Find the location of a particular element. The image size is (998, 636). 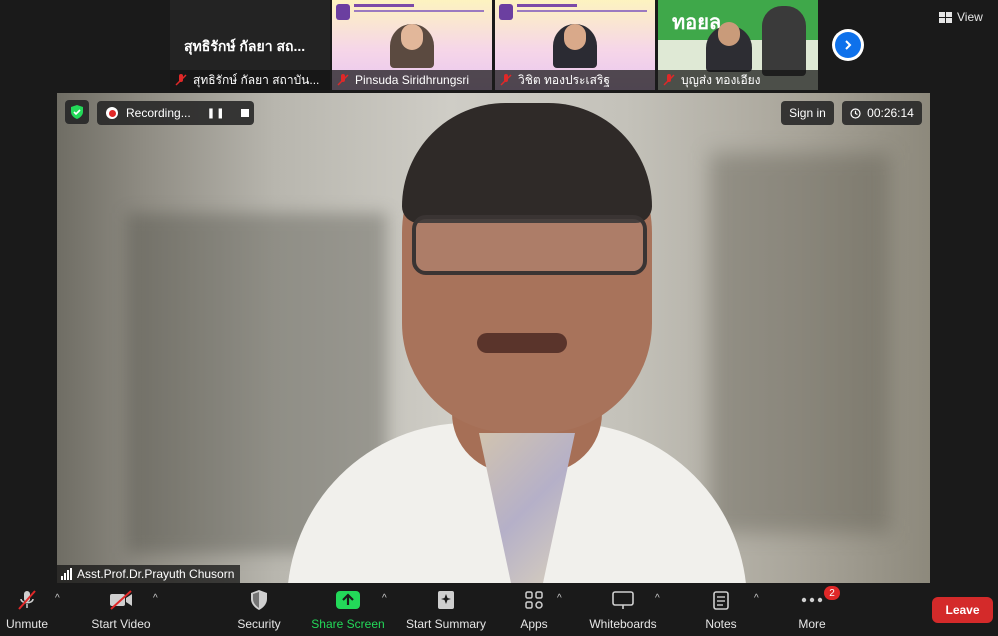

whiteboards-button: Whiteboards is located at coordinates (623, 610).